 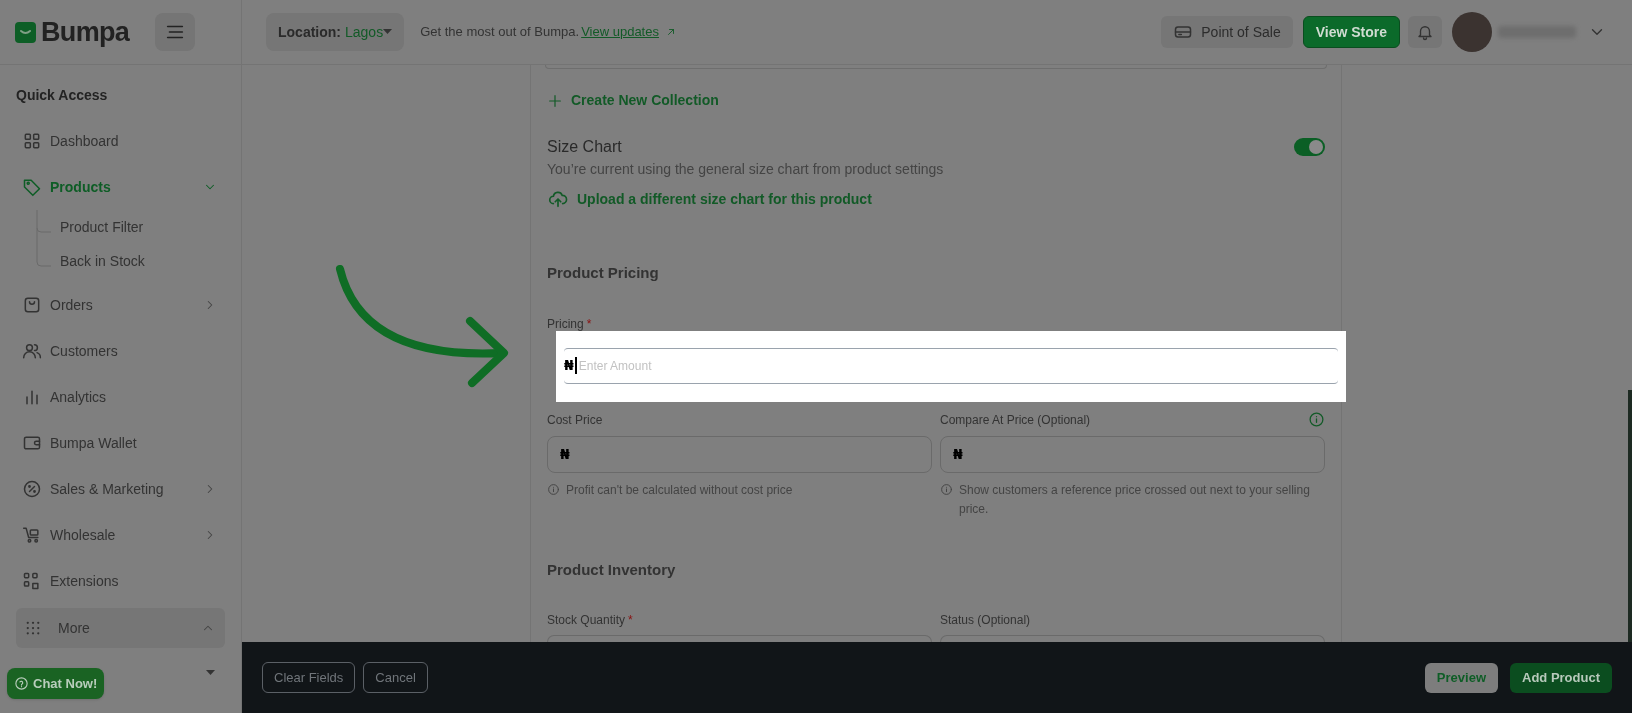 I want to click on sidebar-item: Sales & Marketing, so click(x=120, y=489).